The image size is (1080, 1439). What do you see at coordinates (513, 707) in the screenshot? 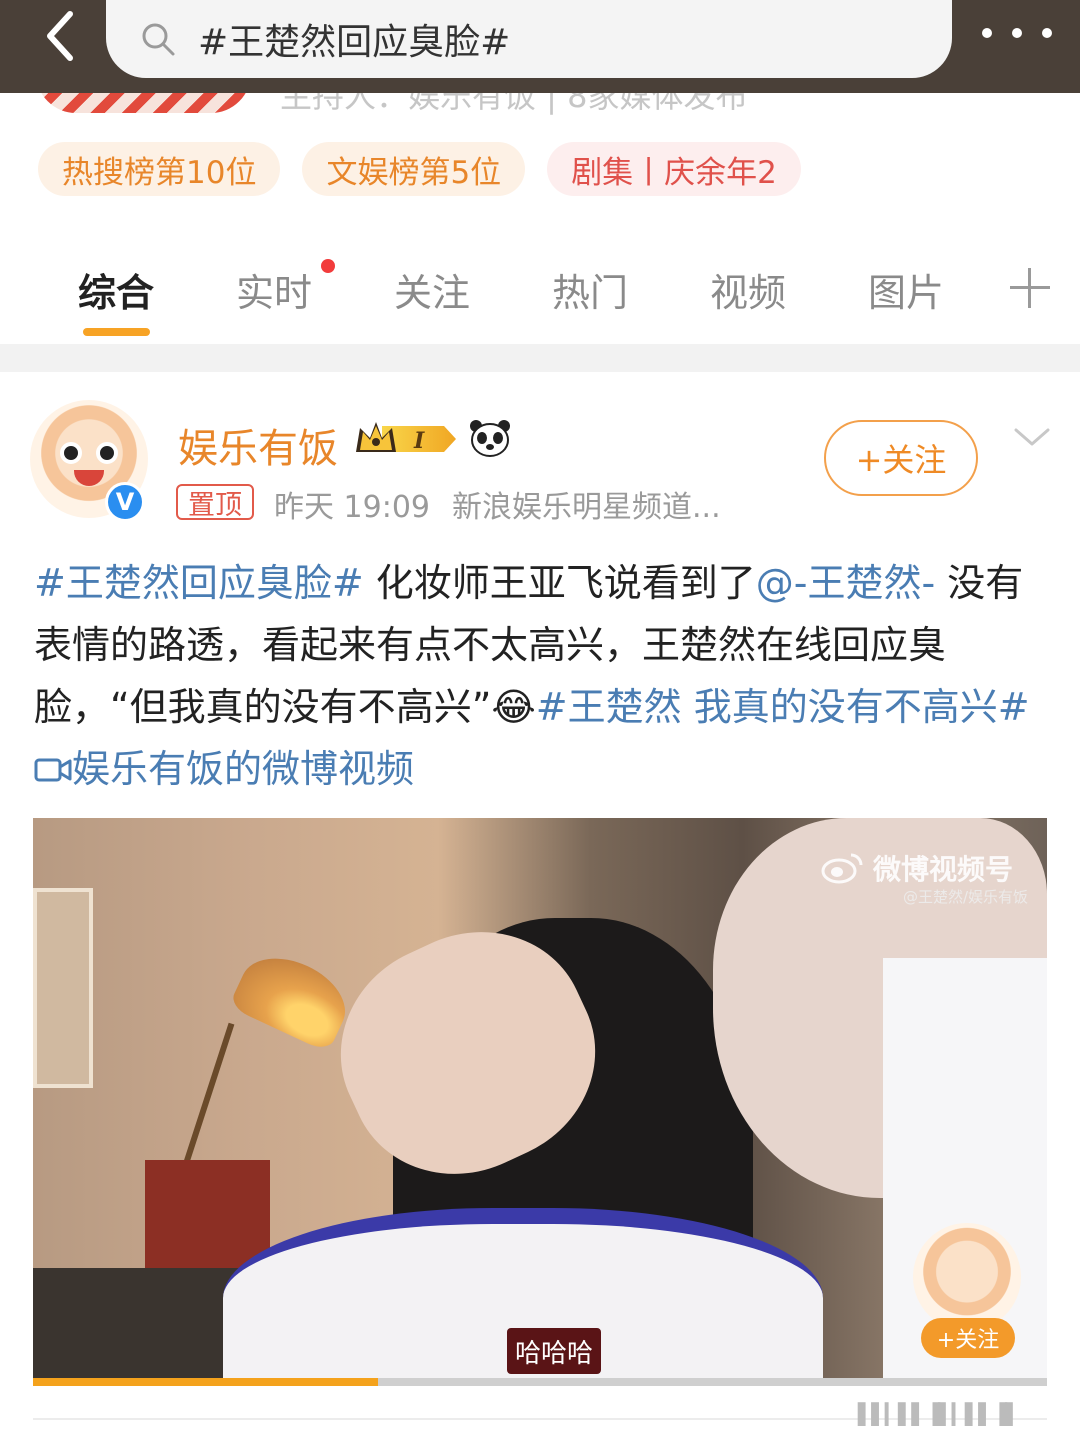
I see `laughing-emoji-icon: 😂` at bounding box center [513, 707].